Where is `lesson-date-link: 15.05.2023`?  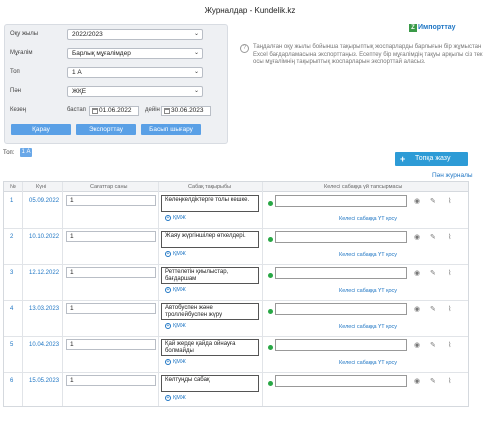 lesson-date-link: 15.05.2023 is located at coordinates (44, 381).